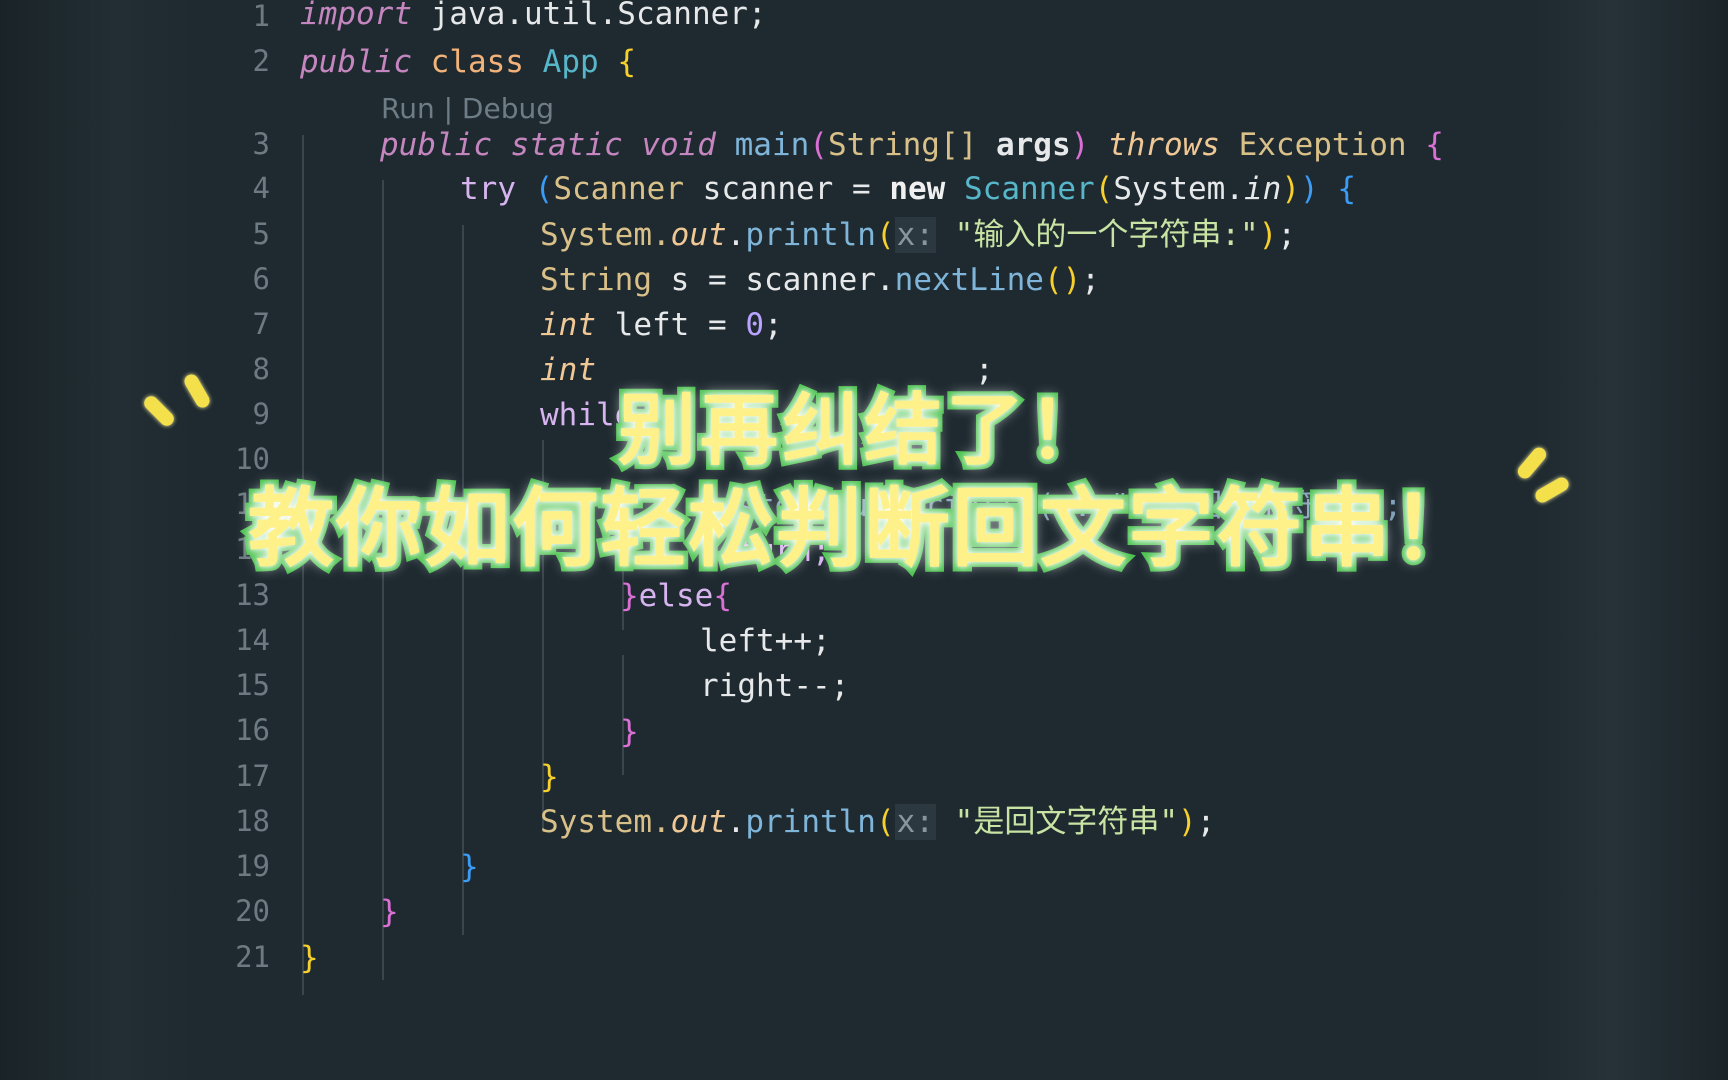  I want to click on code-line-16: }, so click(629, 732).